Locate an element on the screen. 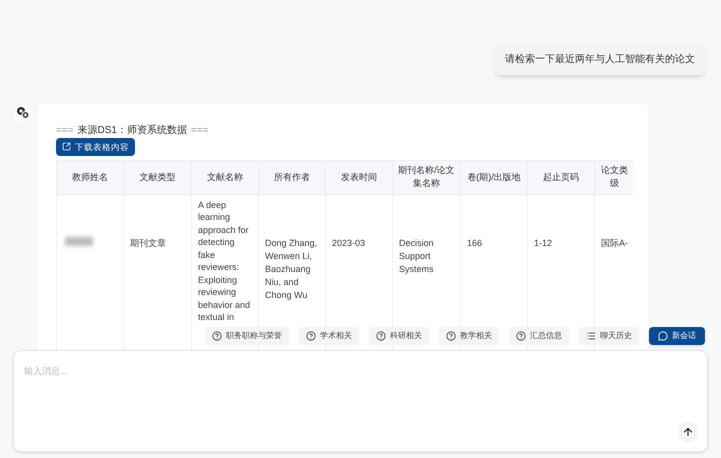 This screenshot has width=721, height=458. blurred-name is located at coordinates (79, 241).